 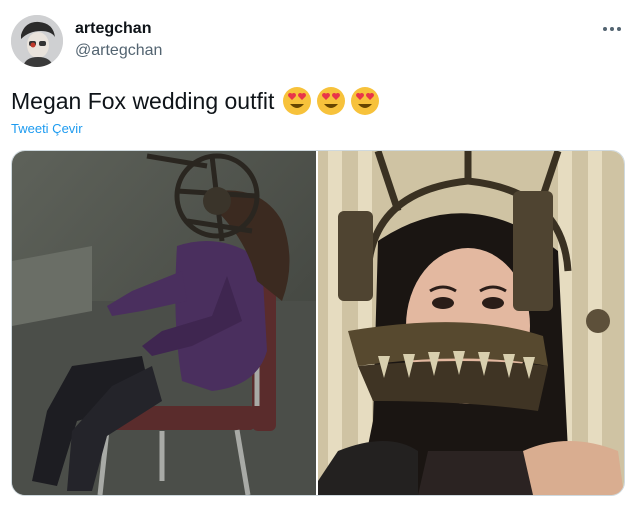 I want to click on avatar-image, so click(x=37, y=41).